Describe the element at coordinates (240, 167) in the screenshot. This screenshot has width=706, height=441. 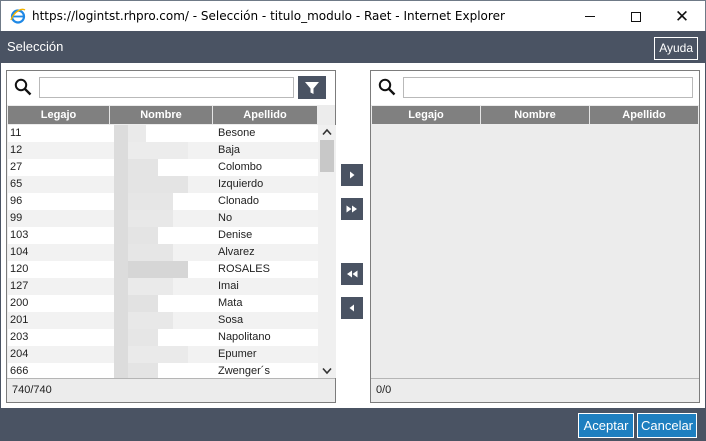
I see `cell-apellido: Colombo` at that location.